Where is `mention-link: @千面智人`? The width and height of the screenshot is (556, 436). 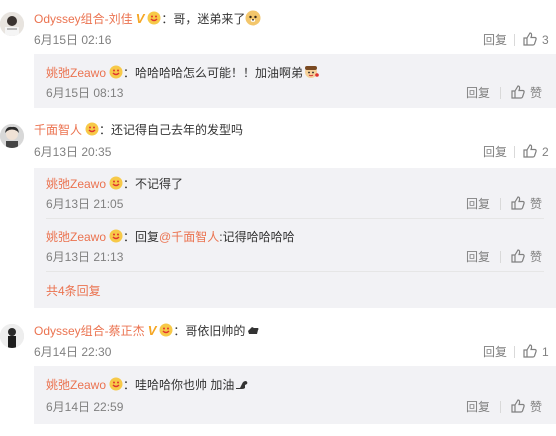 mention-link: @千面智人 is located at coordinates (189, 237).